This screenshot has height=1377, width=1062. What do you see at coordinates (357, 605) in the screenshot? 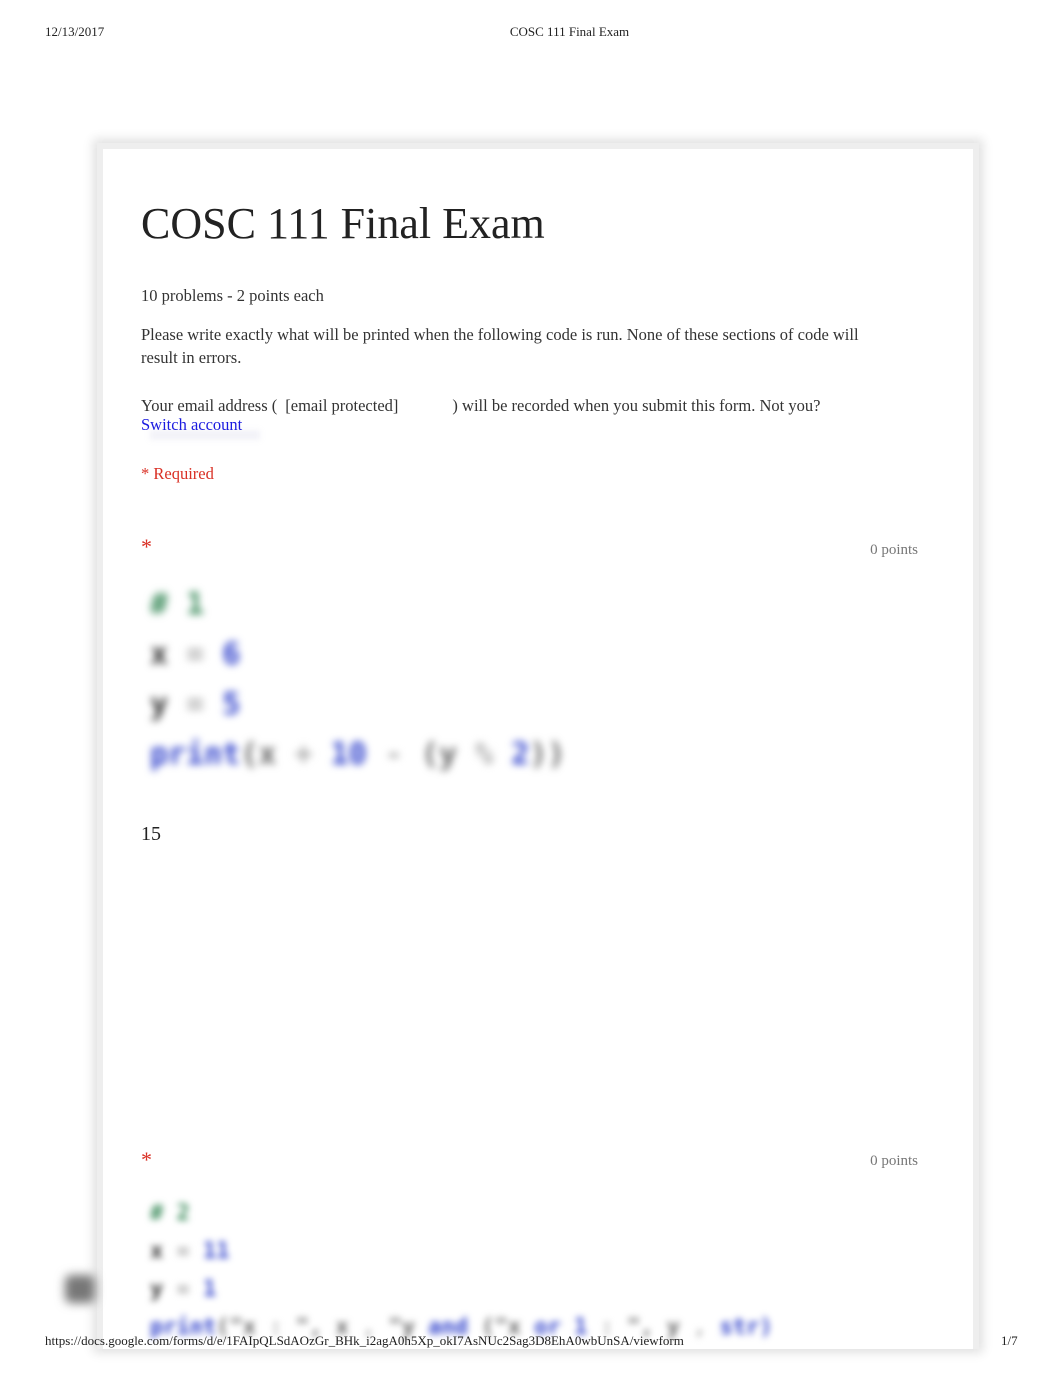
I see `code-line: # 1` at bounding box center [357, 605].